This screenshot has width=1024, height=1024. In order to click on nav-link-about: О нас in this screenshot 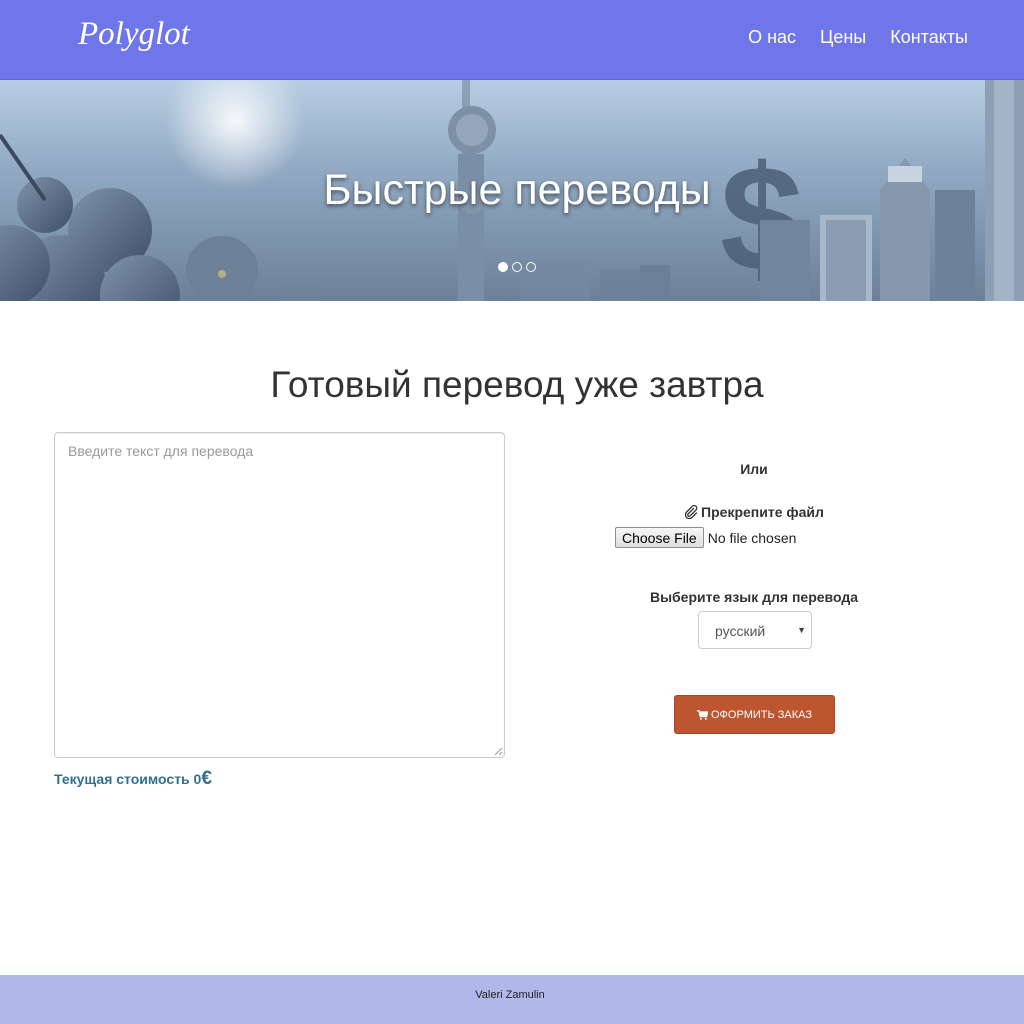, I will do `click(772, 37)`.